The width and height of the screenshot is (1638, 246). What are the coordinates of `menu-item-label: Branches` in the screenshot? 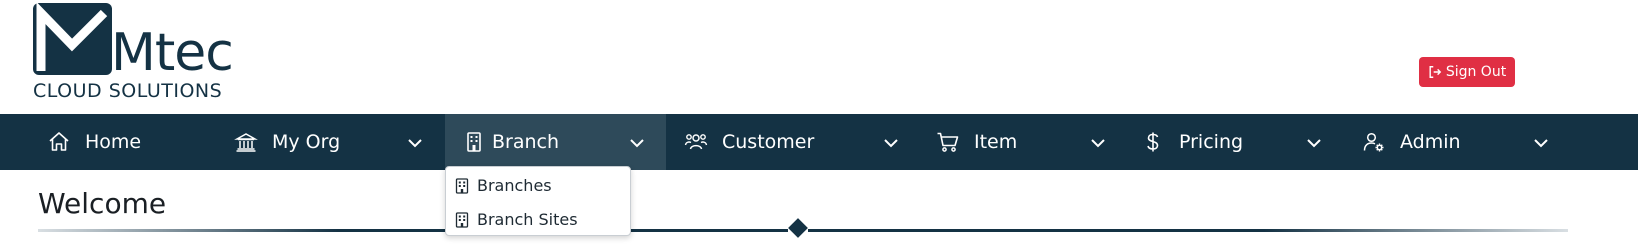 It's located at (514, 185).